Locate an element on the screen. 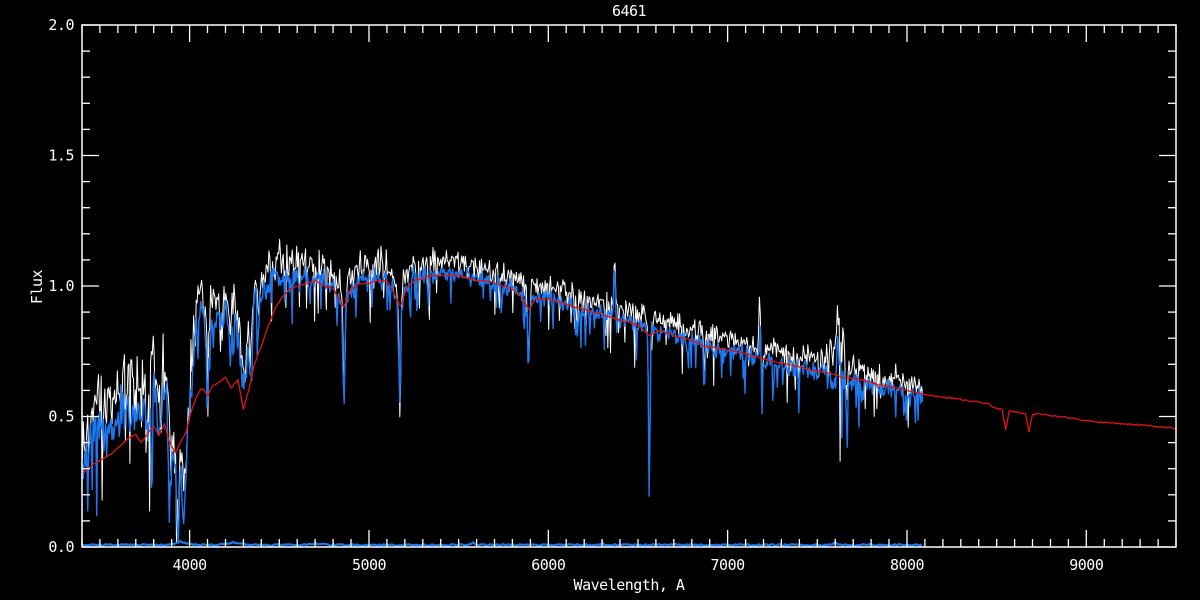 This screenshot has height=600, width=1200. x-tick-label: 5000 is located at coordinates (369, 565).